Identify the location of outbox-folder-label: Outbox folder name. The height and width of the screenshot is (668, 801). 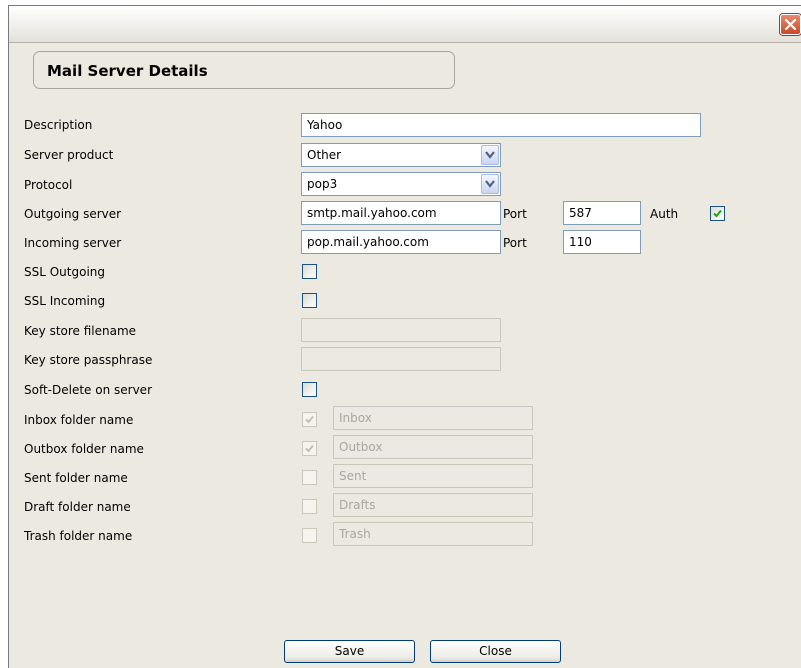
(84, 449).